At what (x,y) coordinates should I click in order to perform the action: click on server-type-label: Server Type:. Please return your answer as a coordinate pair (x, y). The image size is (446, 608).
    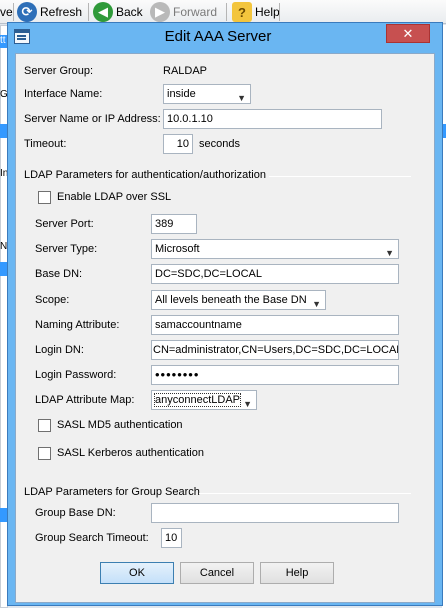
    Looking at the image, I should click on (66, 249).